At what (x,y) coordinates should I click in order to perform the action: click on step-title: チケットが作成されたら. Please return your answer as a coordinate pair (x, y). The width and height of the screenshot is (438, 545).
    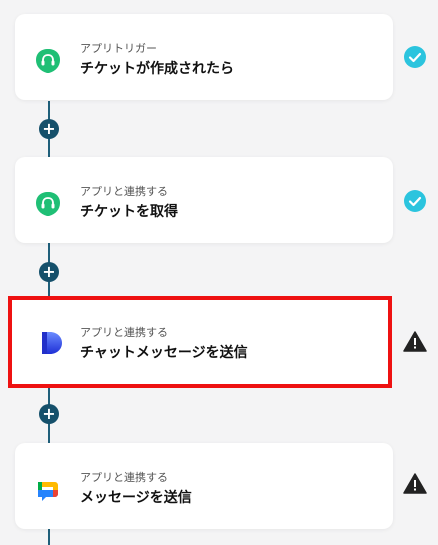
    Looking at the image, I should click on (157, 69).